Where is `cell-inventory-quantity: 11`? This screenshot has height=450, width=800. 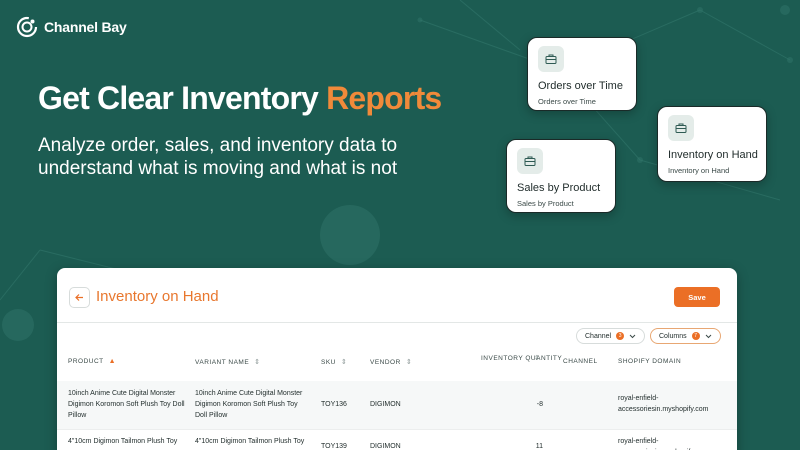
cell-inventory-quantity: 11 is located at coordinates (539, 446).